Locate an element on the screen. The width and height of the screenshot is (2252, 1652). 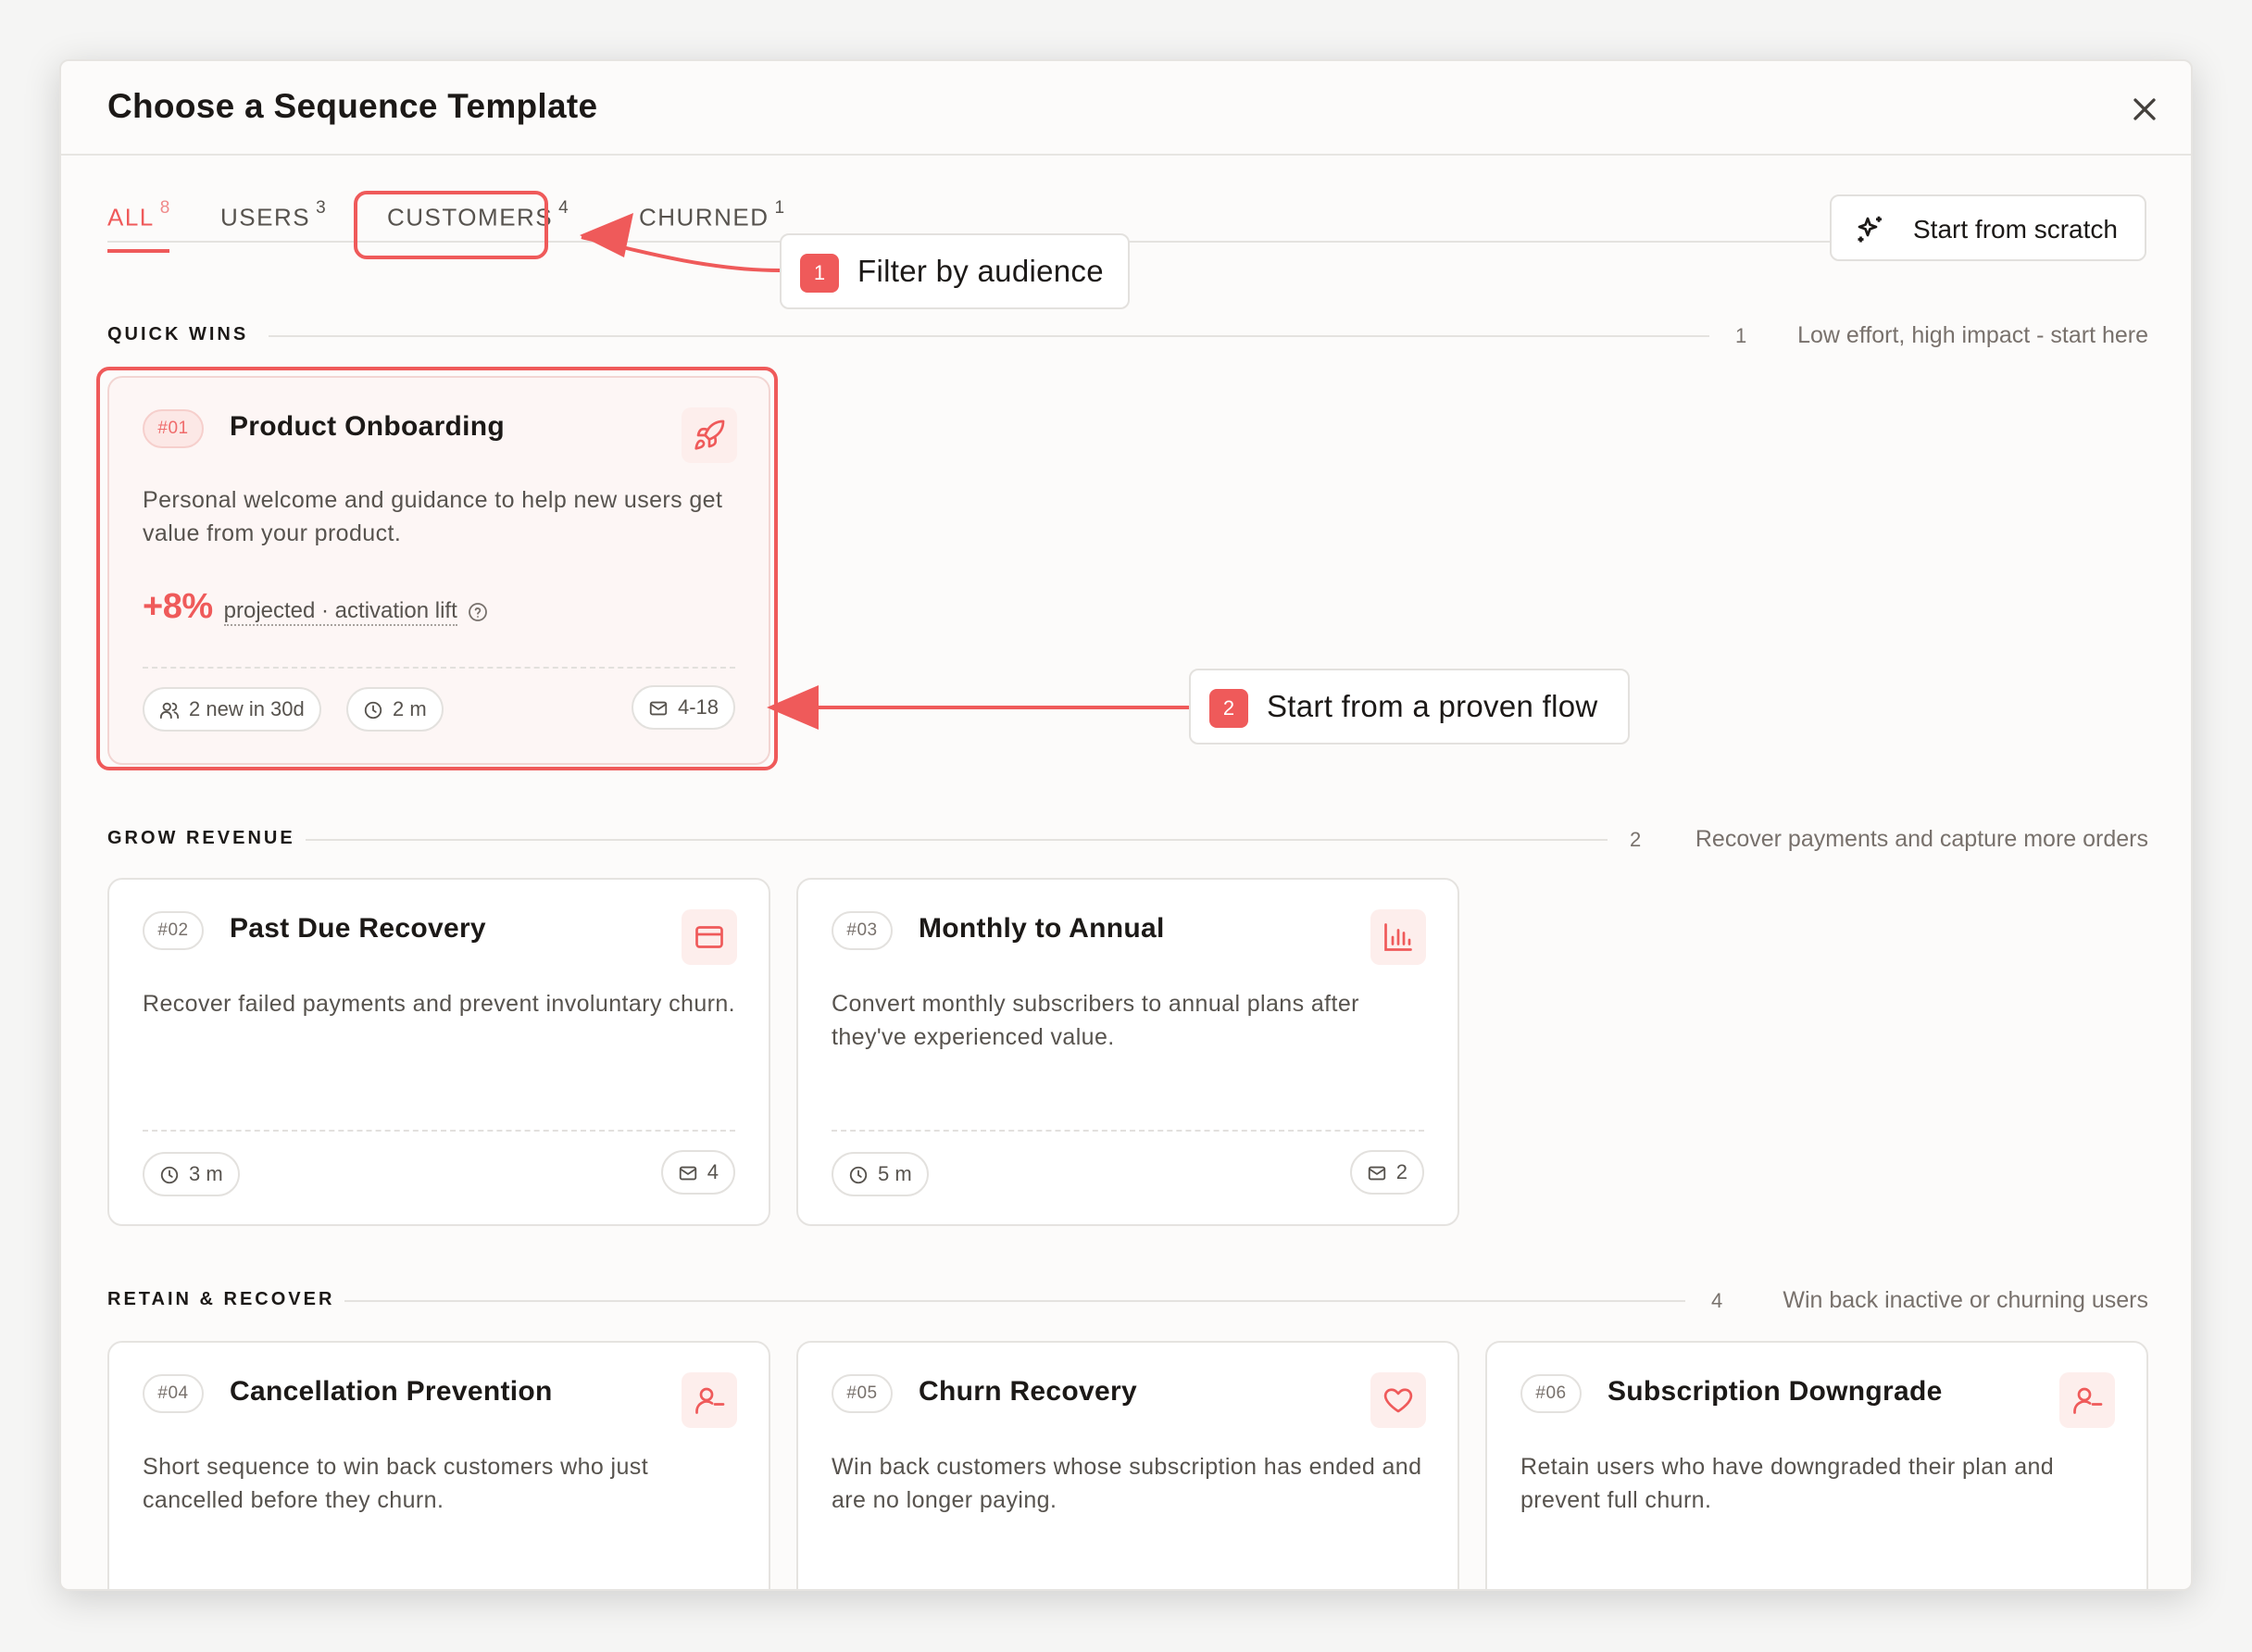
arrow-head-onboarding-card is located at coordinates (793, 707).